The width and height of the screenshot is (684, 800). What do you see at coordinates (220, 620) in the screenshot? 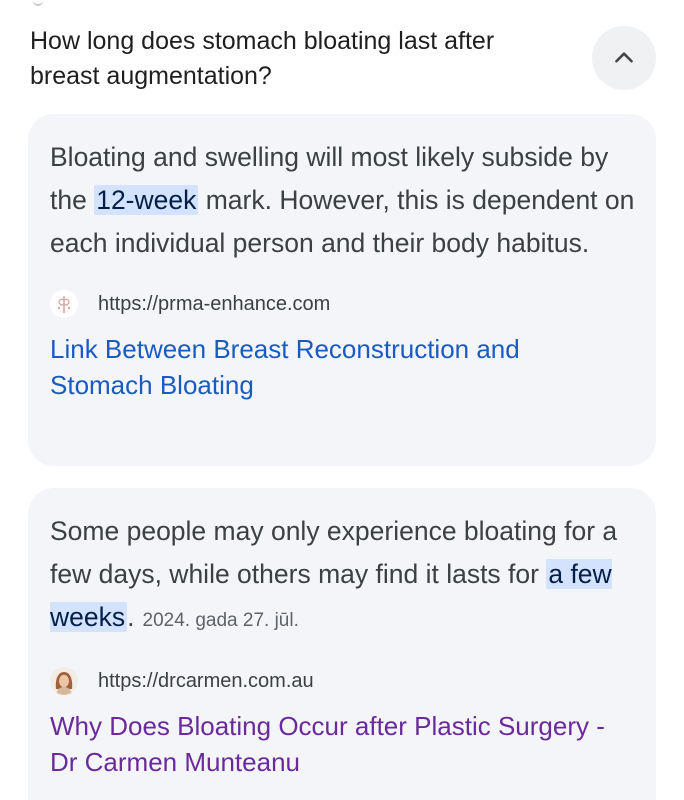
I see `snippet-date: 2024. gada 27. jūl.` at bounding box center [220, 620].